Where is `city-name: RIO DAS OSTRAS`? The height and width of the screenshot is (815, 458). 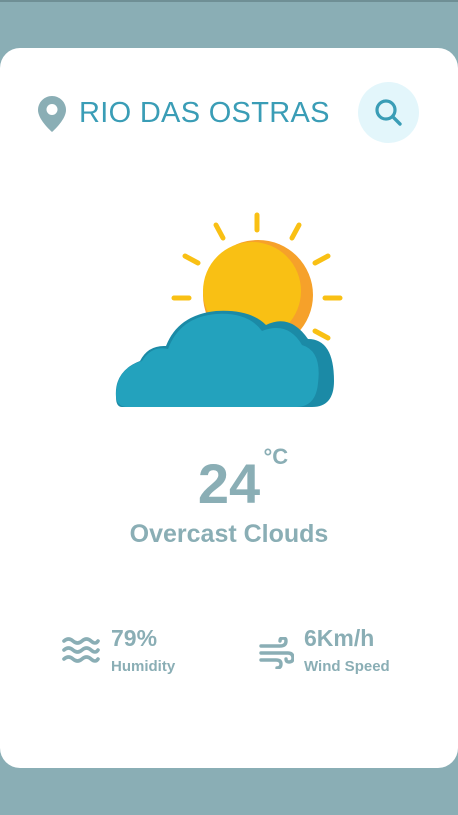
city-name: RIO DAS OSTRAS is located at coordinates (204, 113).